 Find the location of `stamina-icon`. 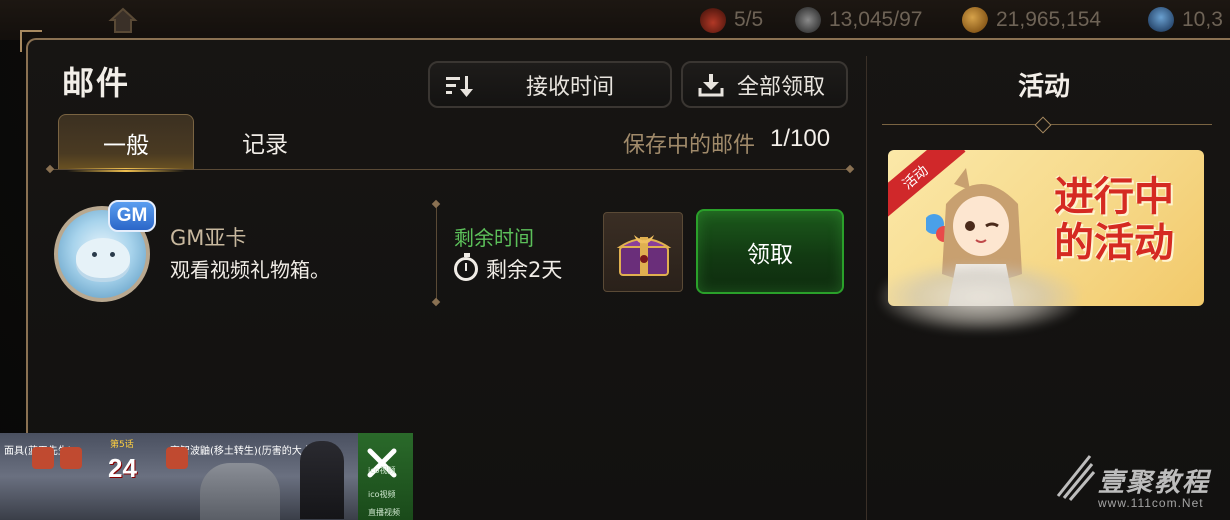

stamina-icon is located at coordinates (808, 20).